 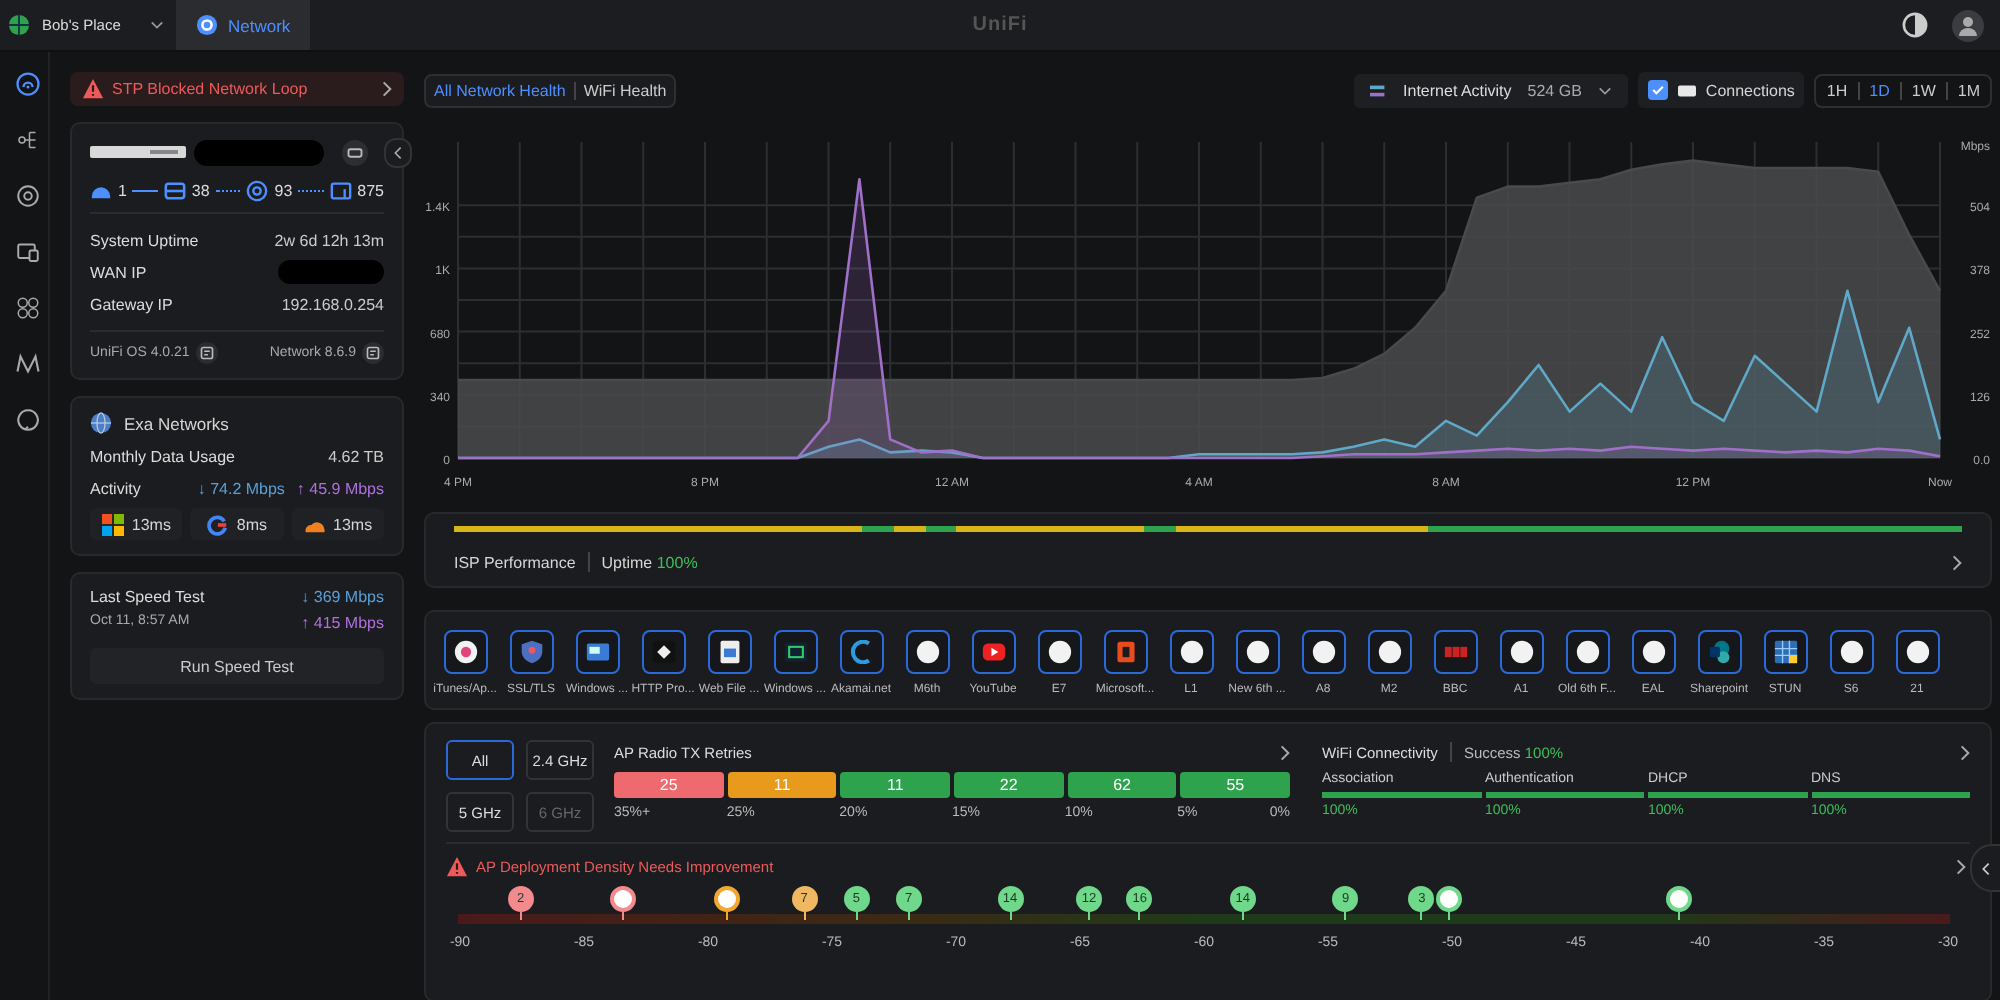 I want to click on circles-icon, so click(x=1719, y=652).